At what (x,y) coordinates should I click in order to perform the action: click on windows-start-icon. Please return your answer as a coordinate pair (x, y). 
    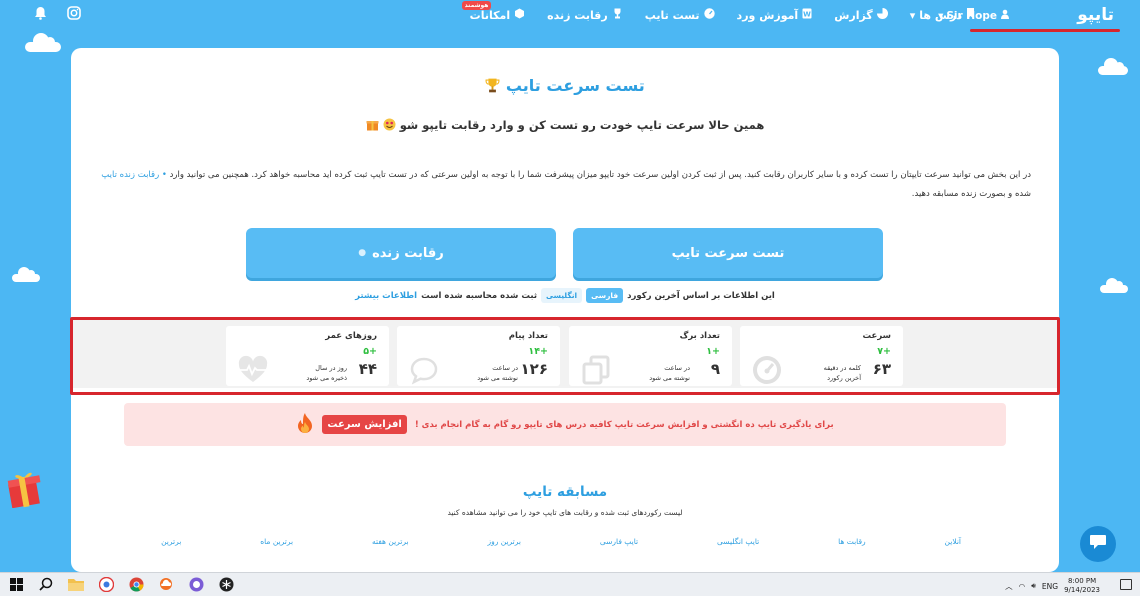
    Looking at the image, I should click on (16, 584).